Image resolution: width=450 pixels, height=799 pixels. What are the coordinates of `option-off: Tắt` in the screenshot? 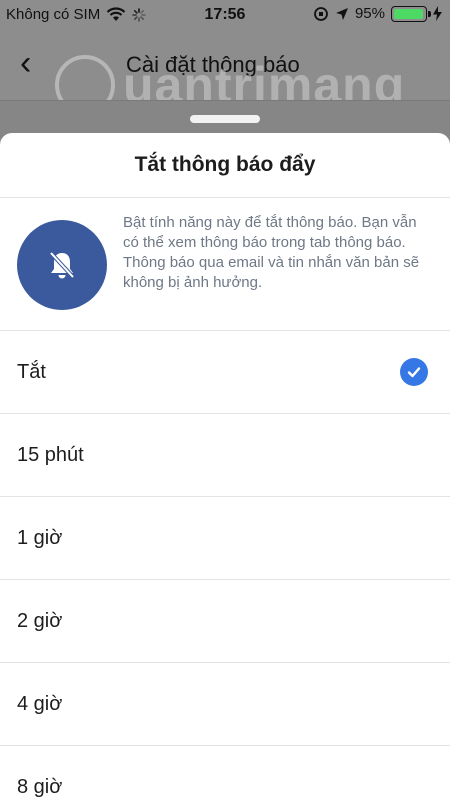 It's located at (225, 372).